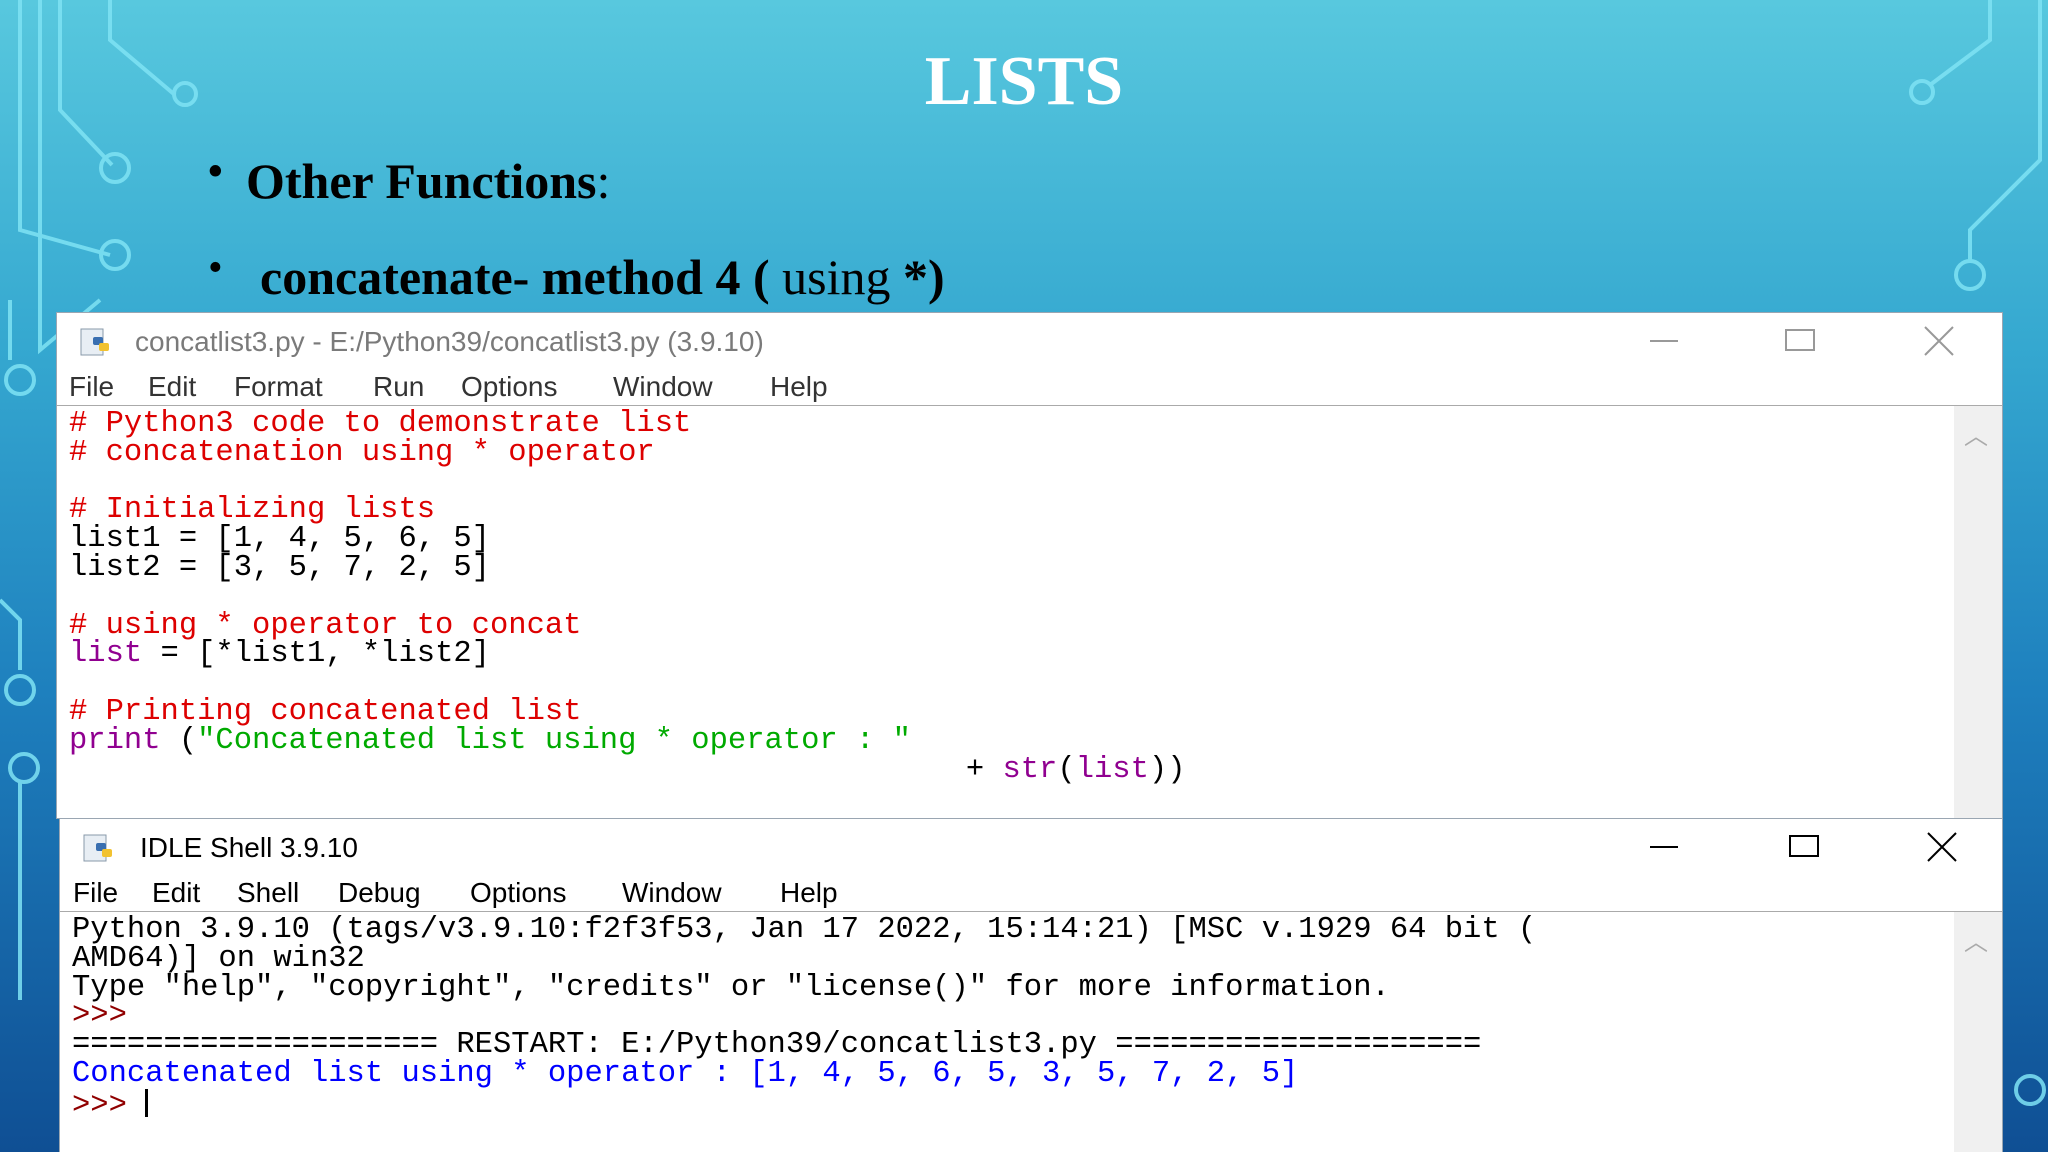  What do you see at coordinates (97, 848) in the screenshot?
I see `python-shell-icon` at bounding box center [97, 848].